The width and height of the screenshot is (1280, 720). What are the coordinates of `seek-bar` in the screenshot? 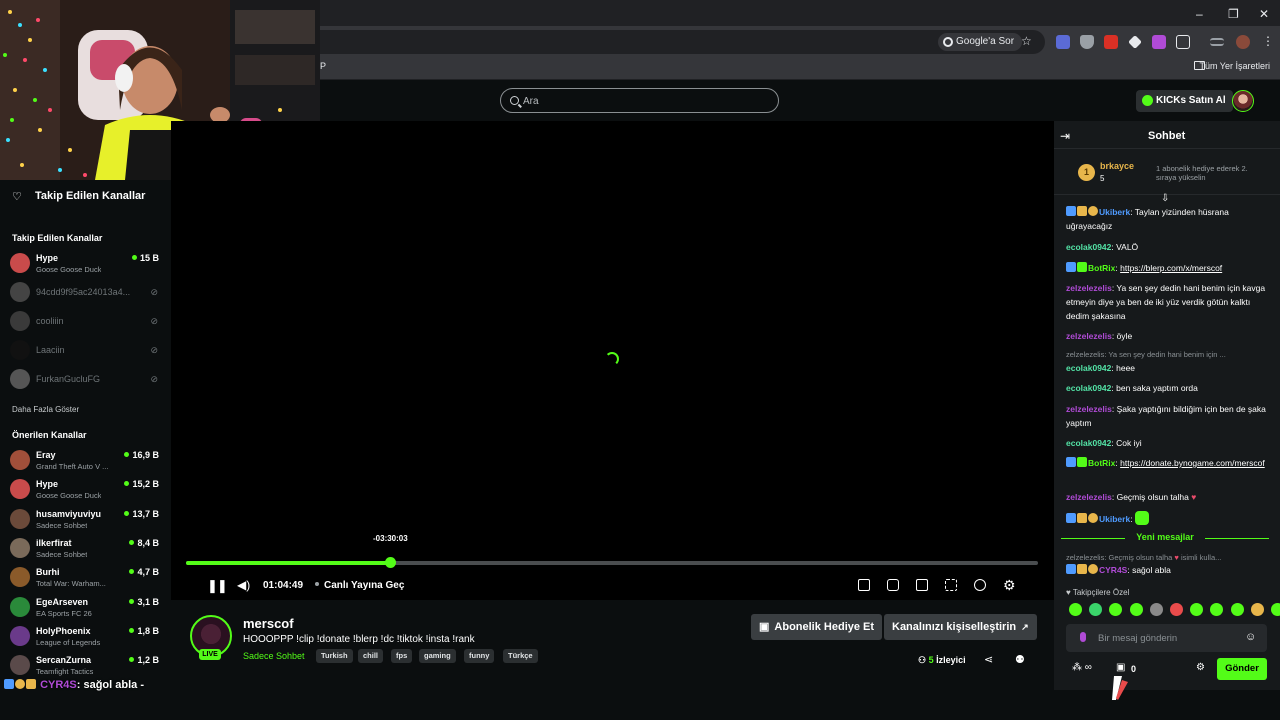 It's located at (612, 562).